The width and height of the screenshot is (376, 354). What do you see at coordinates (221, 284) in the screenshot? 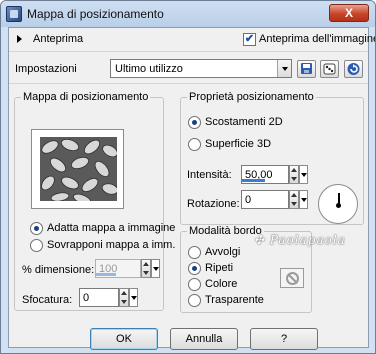
I see `radio-color-label: Colore` at bounding box center [221, 284].